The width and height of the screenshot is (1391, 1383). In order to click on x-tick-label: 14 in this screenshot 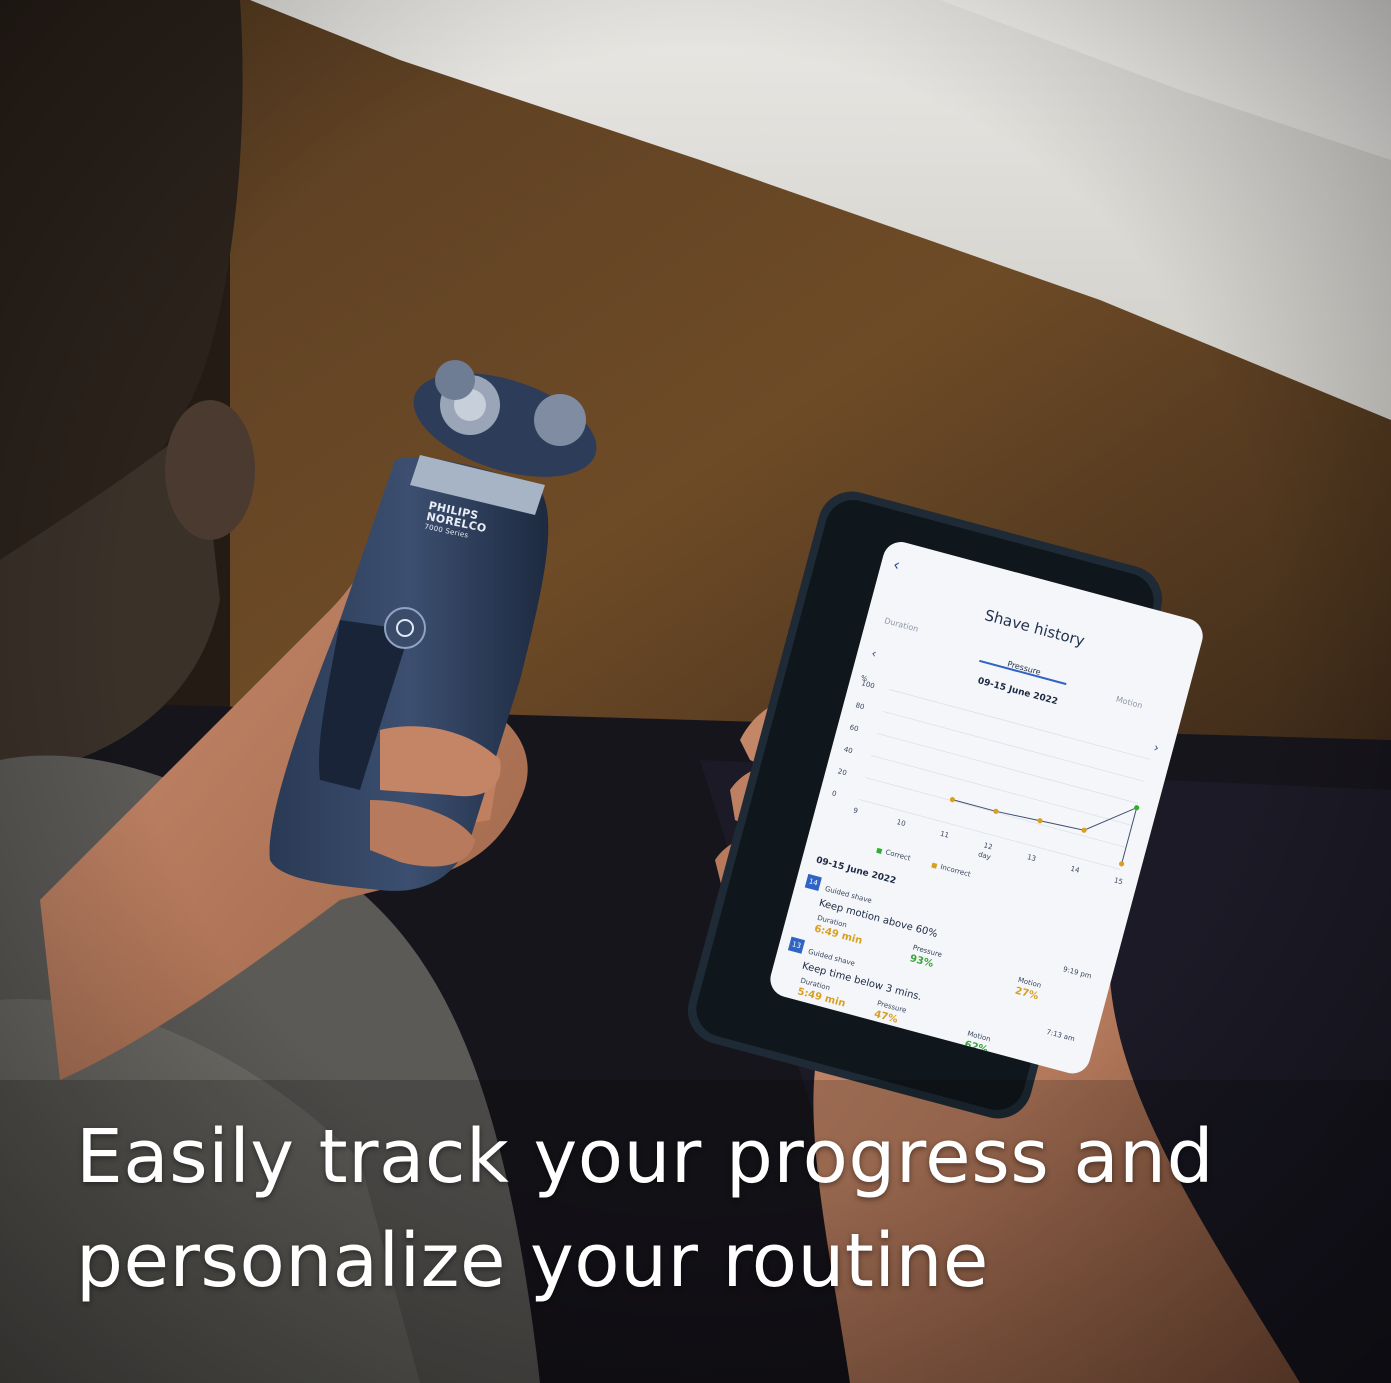, I will do `click(1075, 870)`.